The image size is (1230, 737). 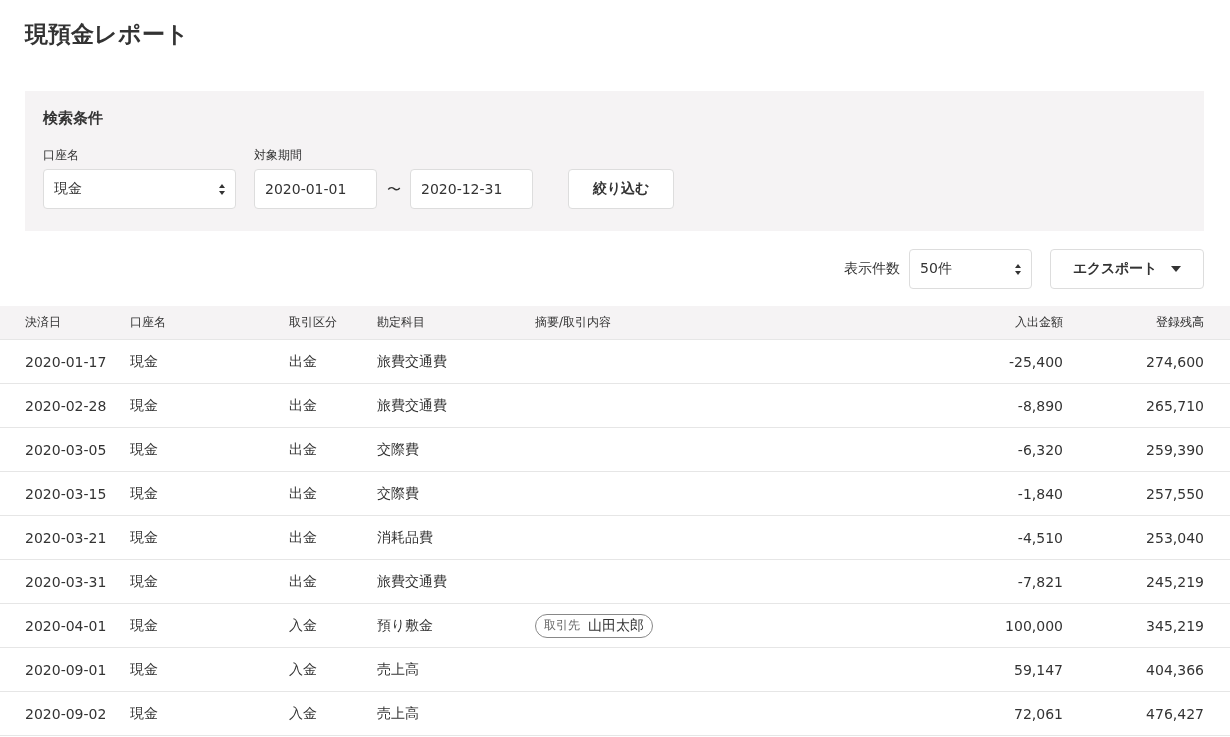 What do you see at coordinates (1039, 537) in the screenshot?
I see `table-cell-text: -4,510` at bounding box center [1039, 537].